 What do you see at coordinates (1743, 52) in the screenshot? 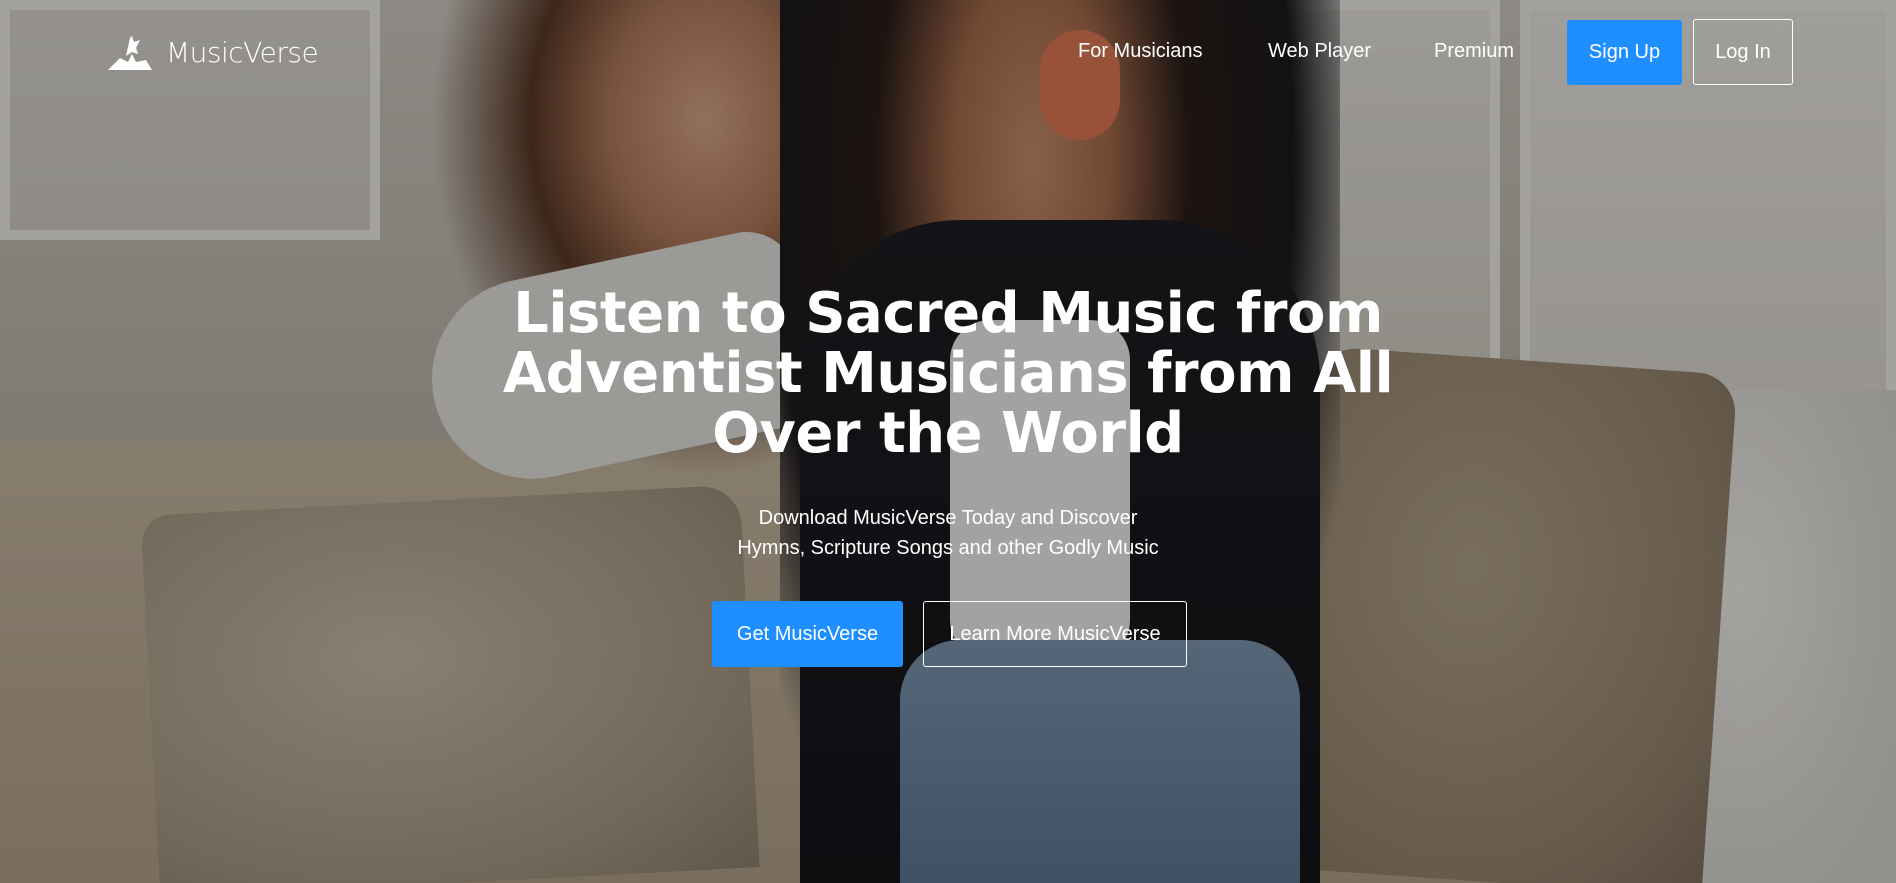
I see `log-in-button: Log In` at bounding box center [1743, 52].